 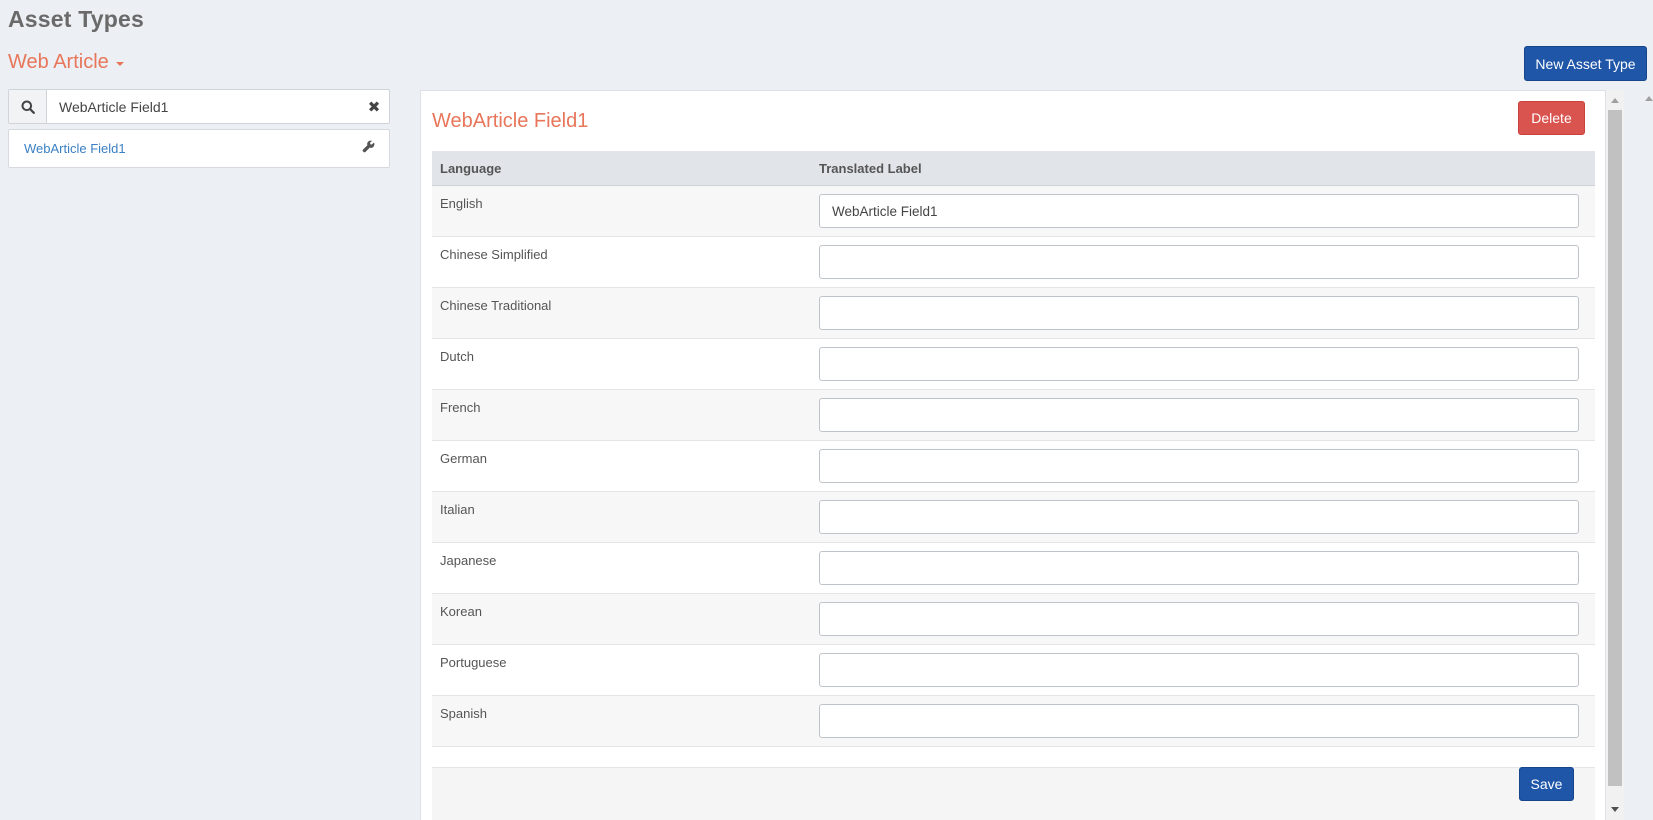 What do you see at coordinates (76, 19) in the screenshot?
I see `page-title: Asset Types` at bounding box center [76, 19].